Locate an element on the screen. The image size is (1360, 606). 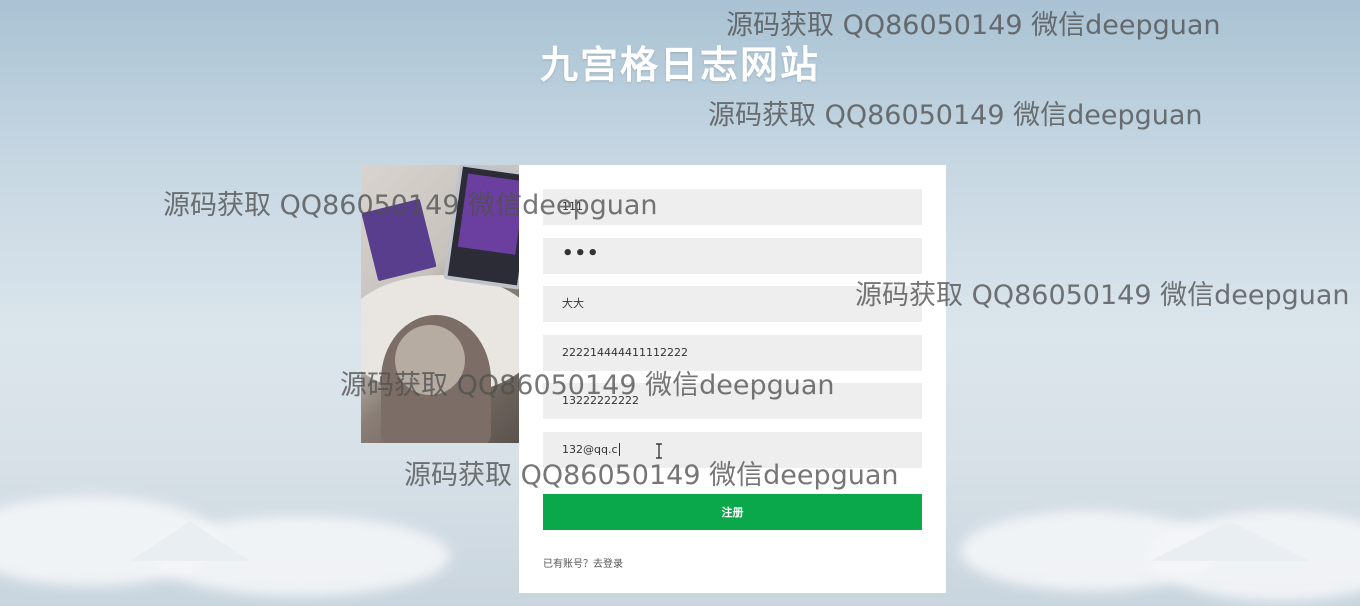
page-title: 九宫格日志网站 is located at coordinates (679, 65).